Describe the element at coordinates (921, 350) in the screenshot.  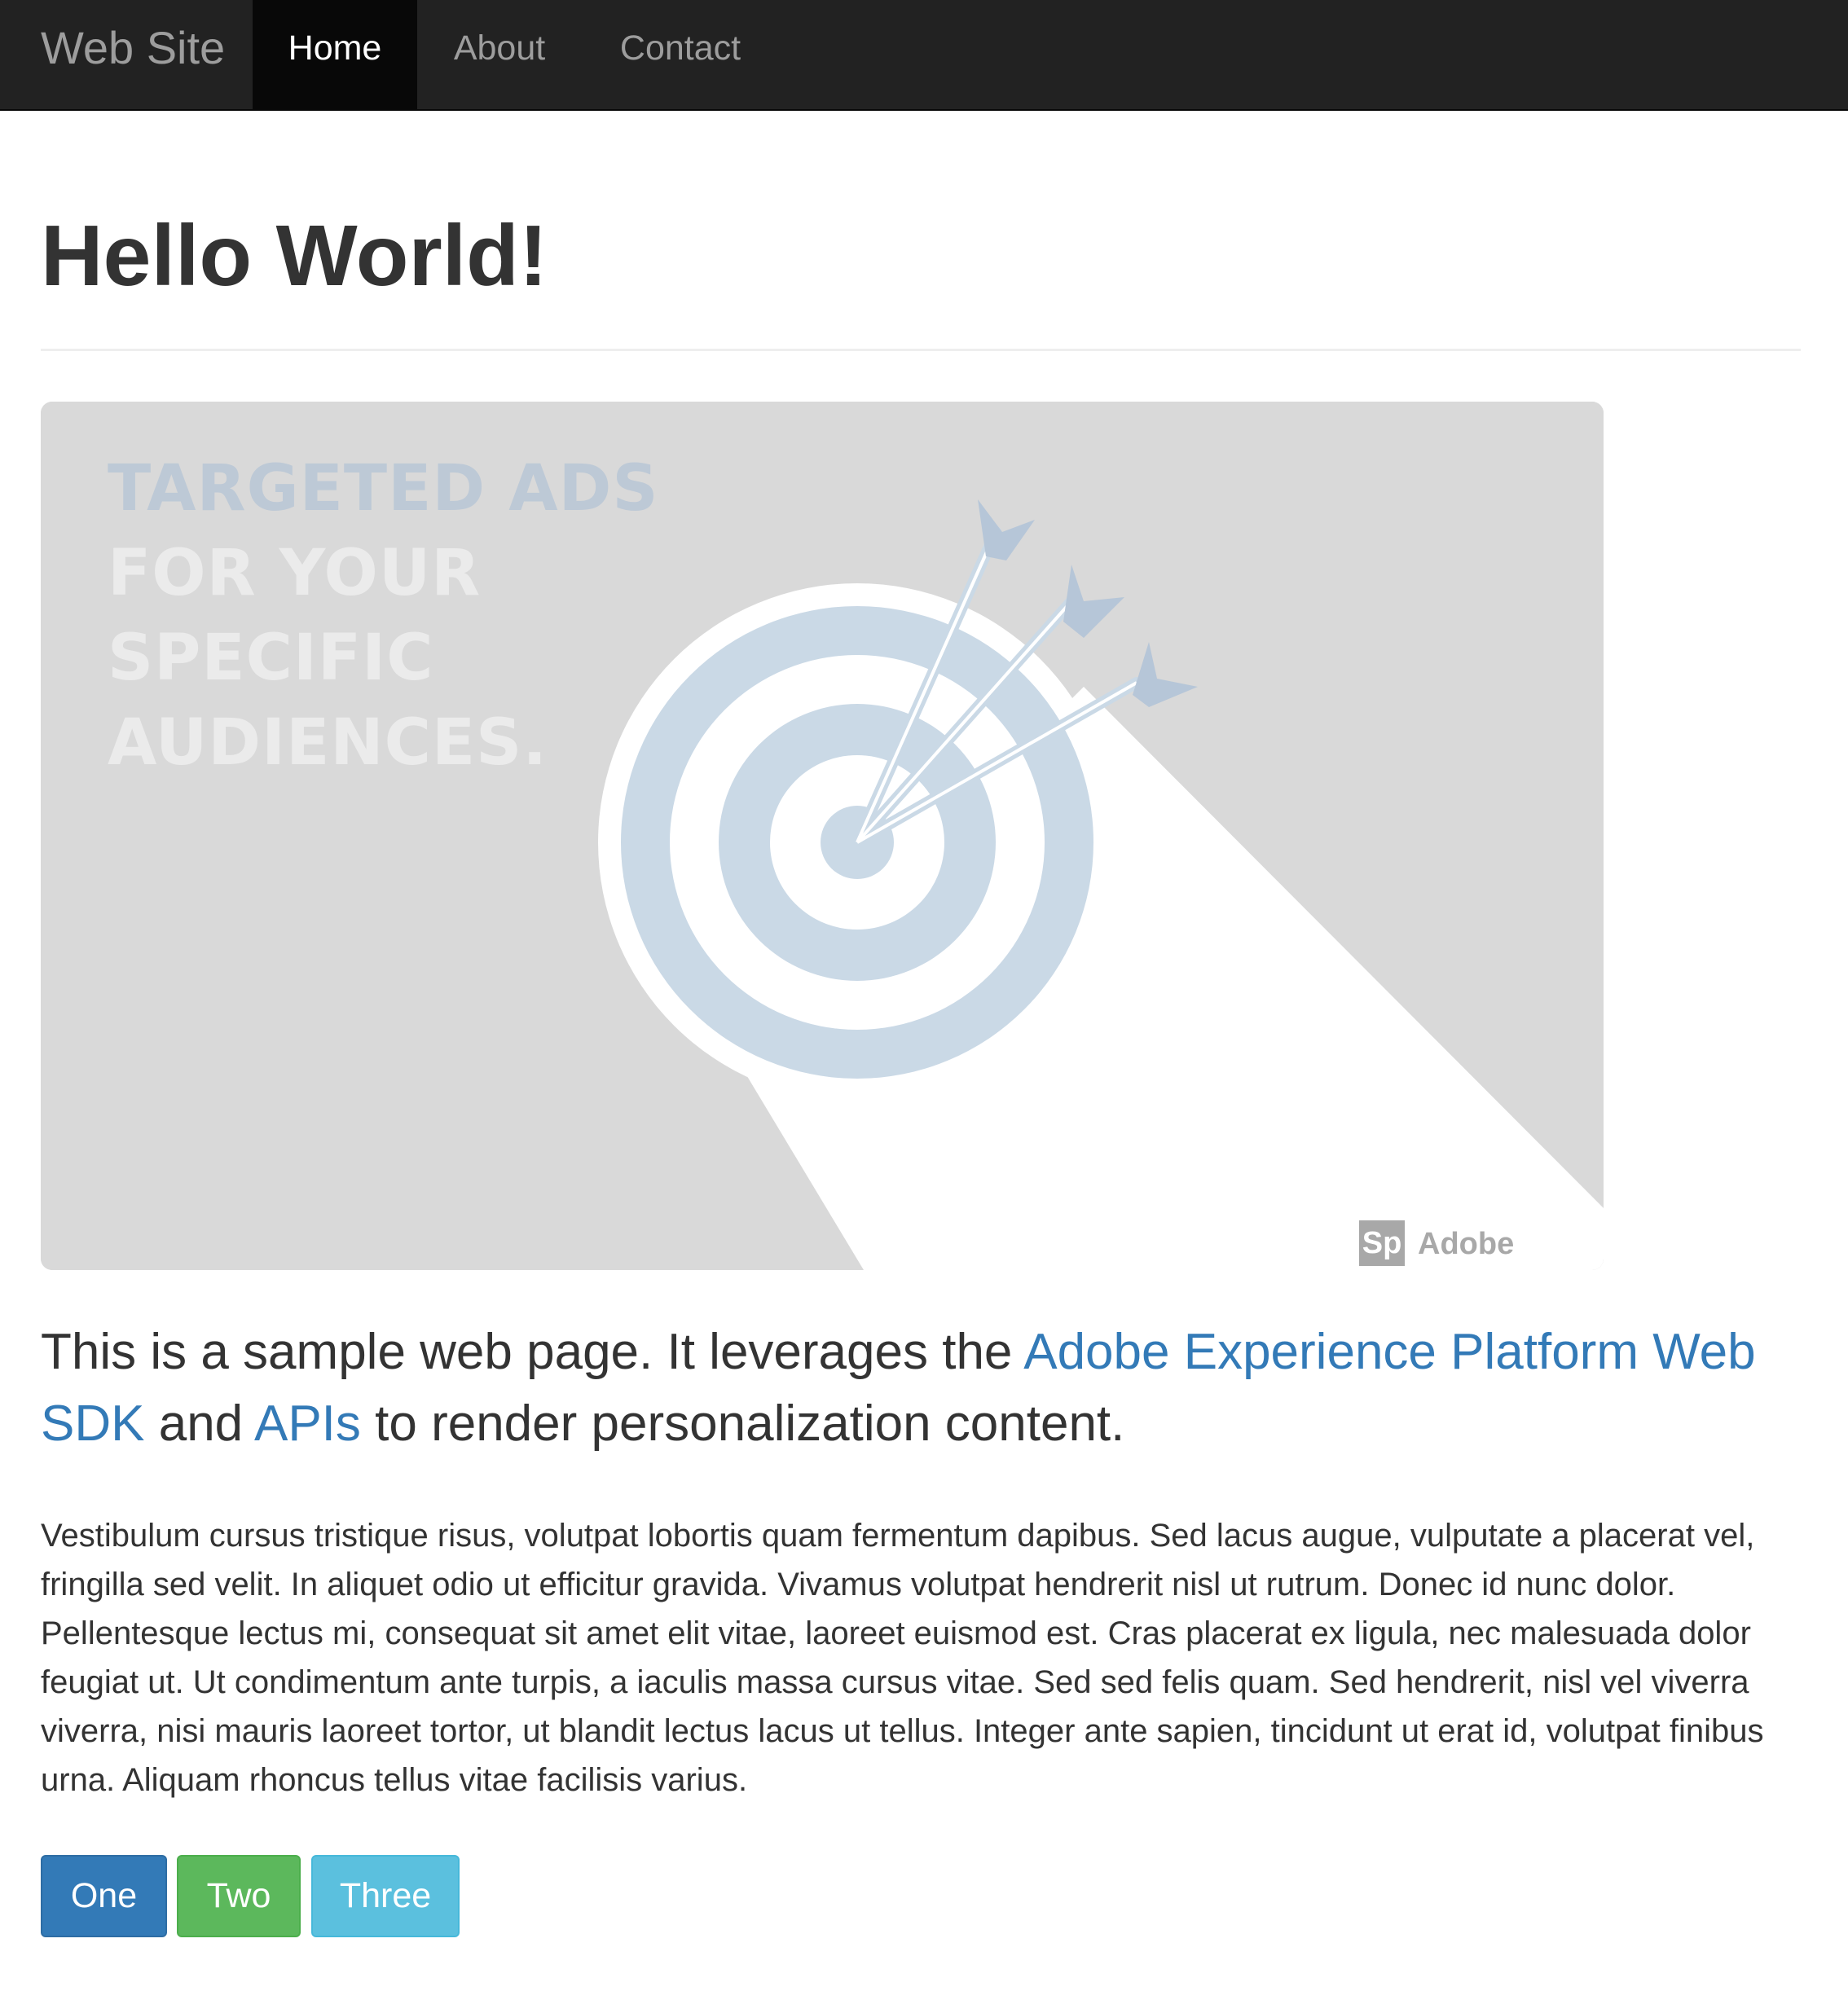
I see `title-divider` at that location.